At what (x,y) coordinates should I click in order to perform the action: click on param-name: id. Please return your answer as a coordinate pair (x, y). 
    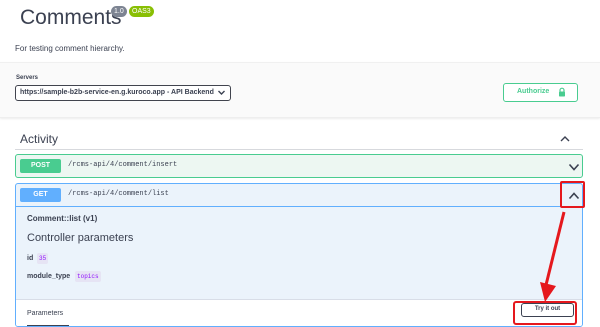
    Looking at the image, I should click on (30, 258).